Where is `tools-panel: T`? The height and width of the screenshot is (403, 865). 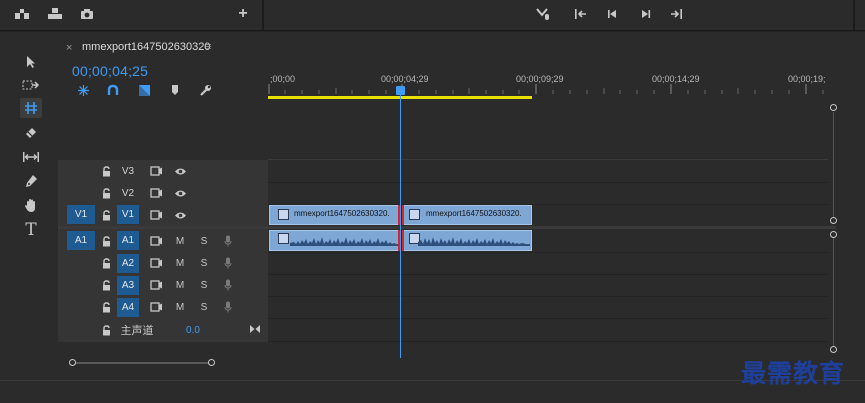 tools-panel: T is located at coordinates (29, 206).